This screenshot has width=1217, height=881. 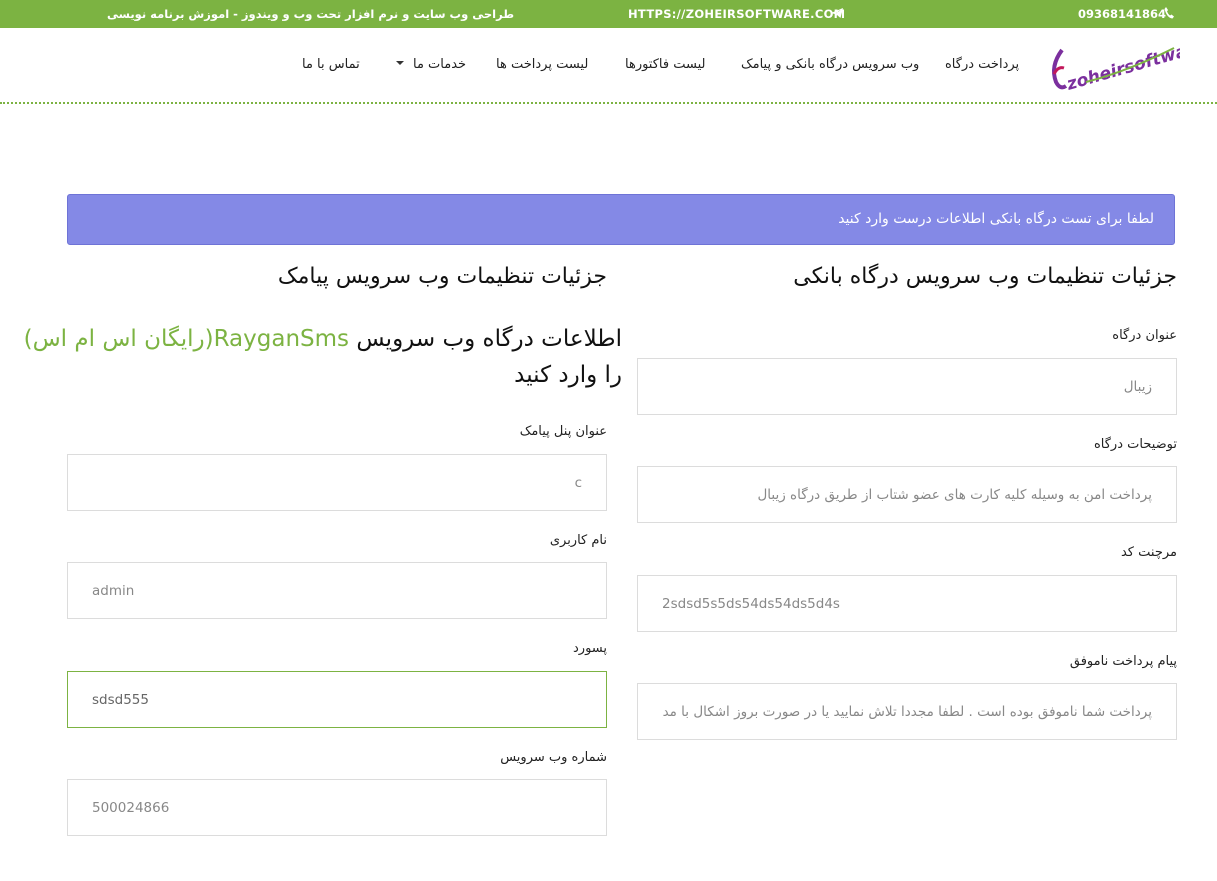 What do you see at coordinates (982, 64) in the screenshot?
I see `nav-item-payment-gateway: پرداخت درگاه` at bounding box center [982, 64].